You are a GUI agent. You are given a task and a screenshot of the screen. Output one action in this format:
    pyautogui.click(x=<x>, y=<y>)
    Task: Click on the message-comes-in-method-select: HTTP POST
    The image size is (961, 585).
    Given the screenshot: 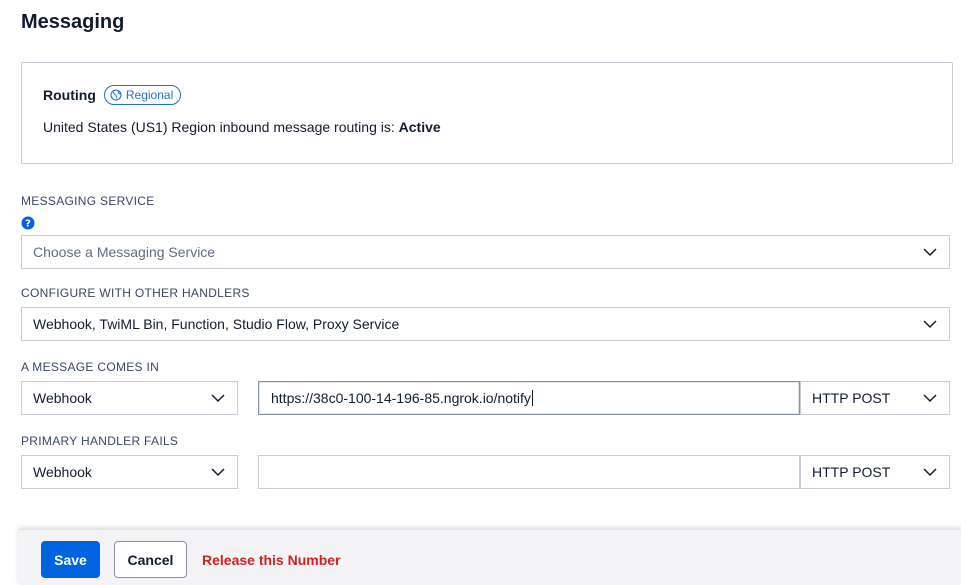 What is the action you would take?
    pyautogui.click(x=875, y=398)
    